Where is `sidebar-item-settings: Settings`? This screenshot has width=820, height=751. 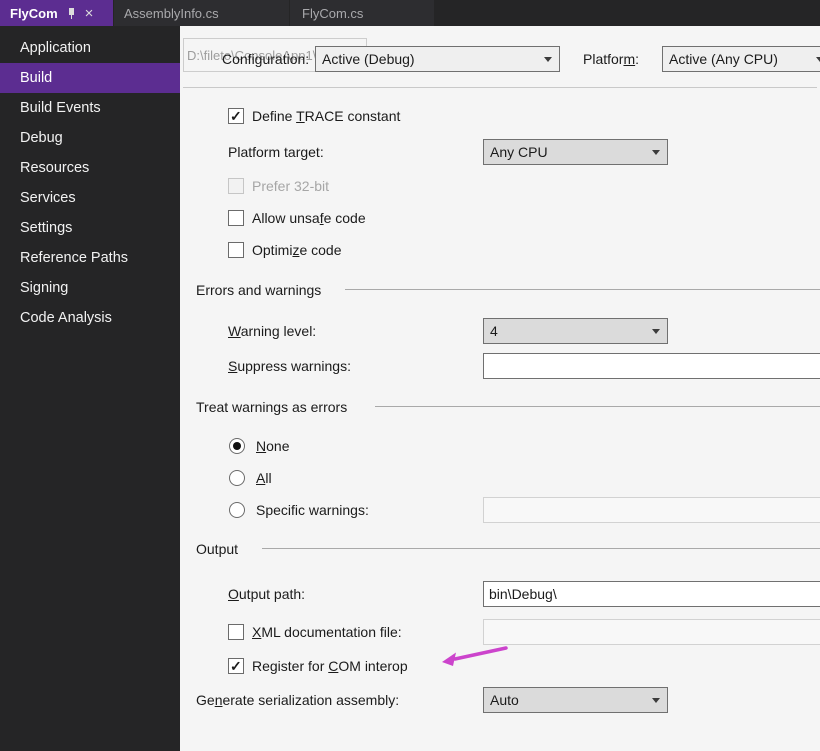 sidebar-item-settings: Settings is located at coordinates (90, 228).